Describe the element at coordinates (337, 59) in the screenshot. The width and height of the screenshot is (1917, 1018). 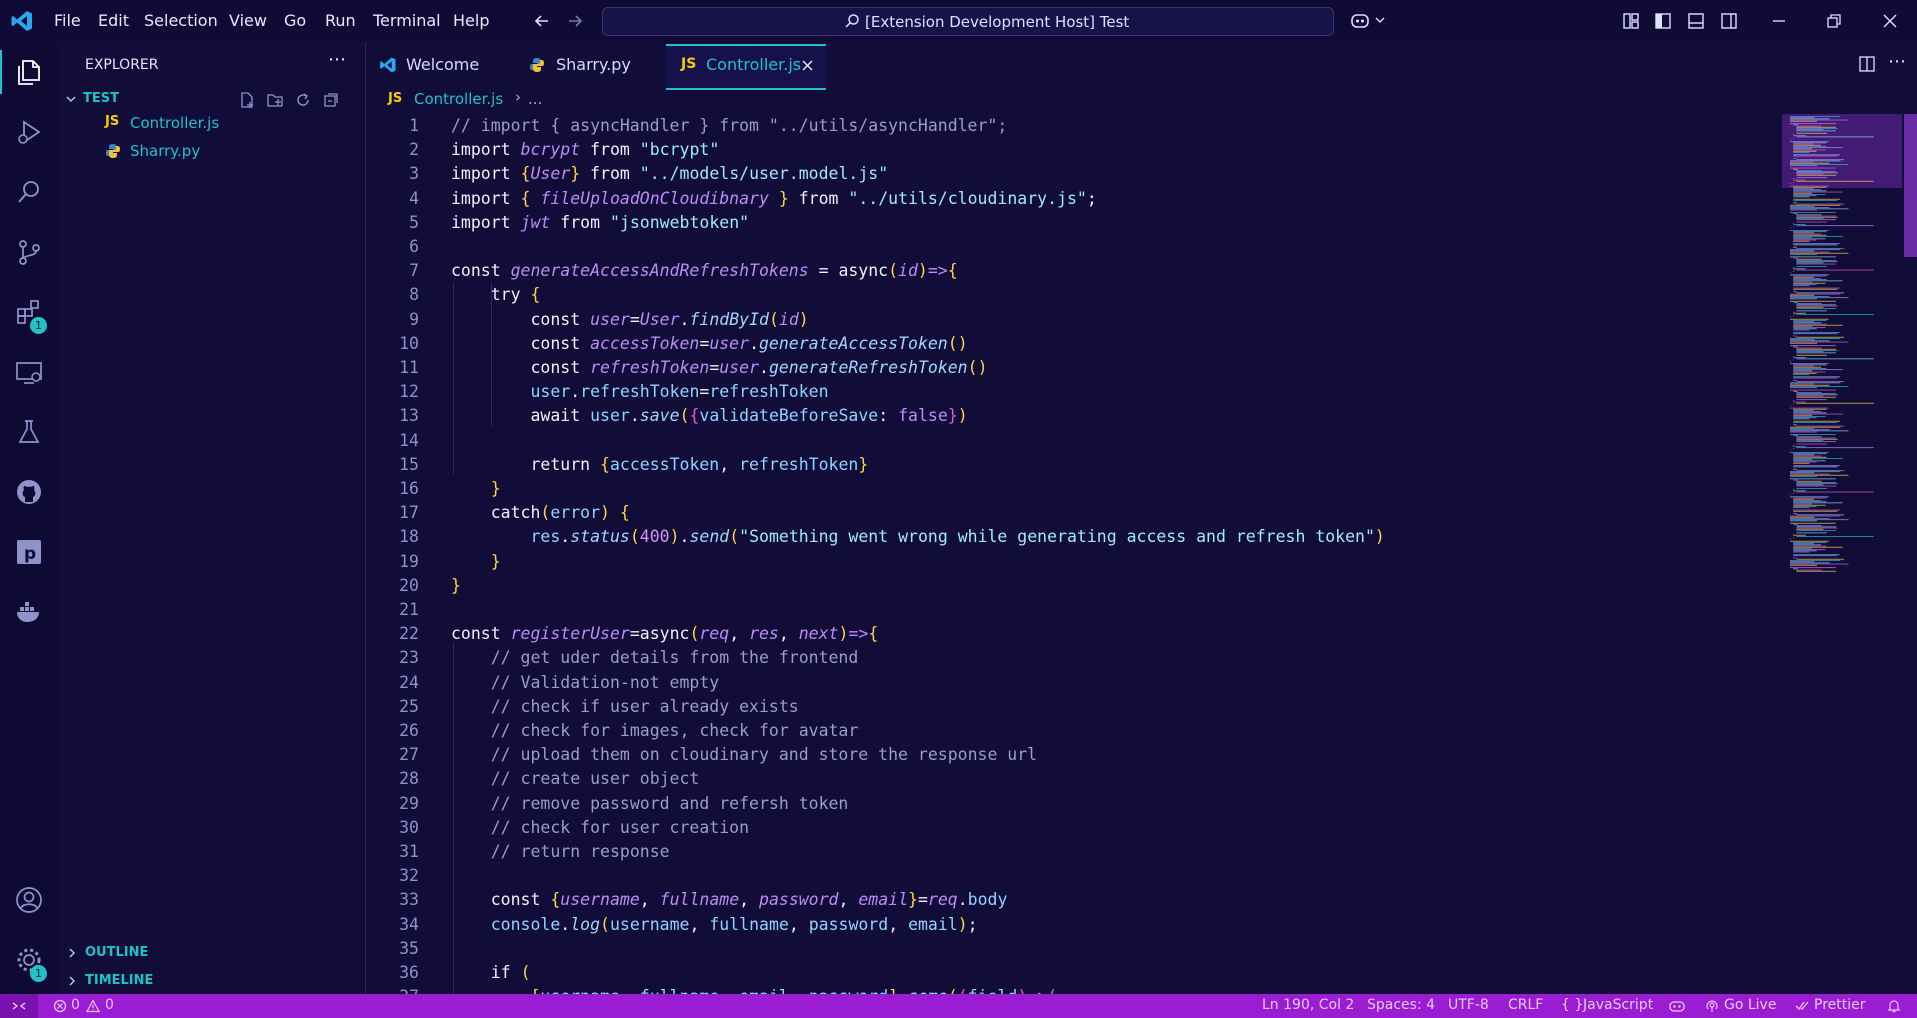
I see `more-actions-icon: ⋯` at that location.